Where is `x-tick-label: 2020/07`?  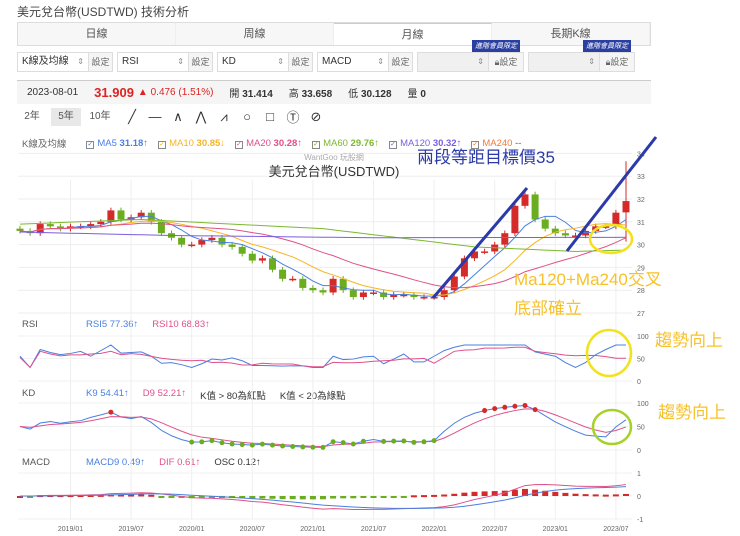
x-tick-label: 2020/07 is located at coordinates (252, 529).